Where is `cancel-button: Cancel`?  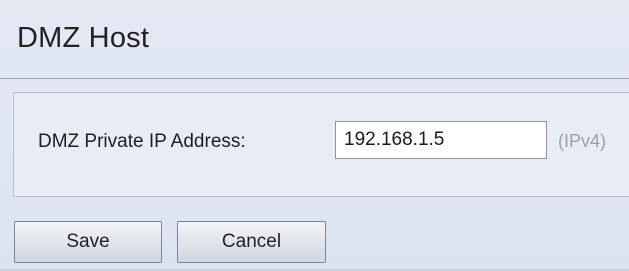 cancel-button: Cancel is located at coordinates (251, 242).